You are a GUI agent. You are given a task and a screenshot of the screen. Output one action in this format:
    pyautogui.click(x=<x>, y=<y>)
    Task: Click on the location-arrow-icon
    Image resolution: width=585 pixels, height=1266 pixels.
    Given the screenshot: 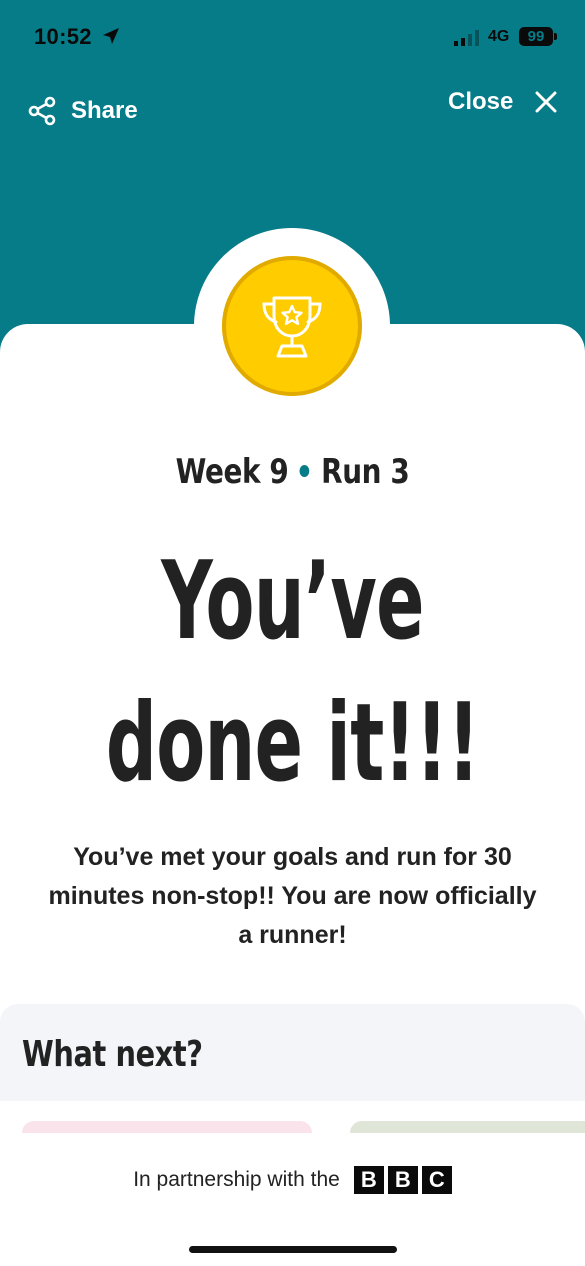 What is the action you would take?
    pyautogui.click(x=111, y=36)
    